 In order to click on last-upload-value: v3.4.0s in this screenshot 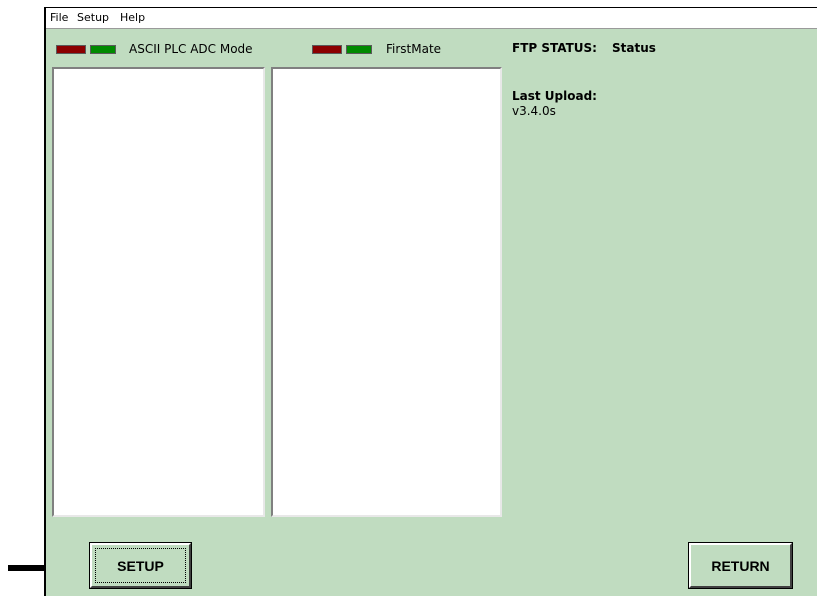, I will do `click(534, 111)`.